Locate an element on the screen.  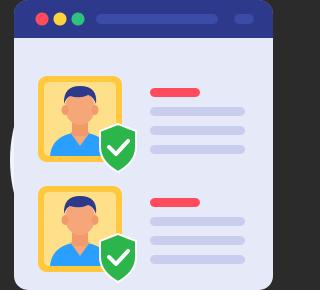
address-bar is located at coordinates (157, 19).